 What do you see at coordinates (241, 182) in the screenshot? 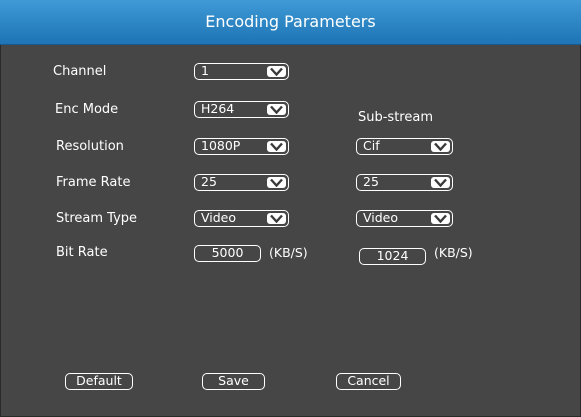
I see `frame-rate-select: 25` at bounding box center [241, 182].